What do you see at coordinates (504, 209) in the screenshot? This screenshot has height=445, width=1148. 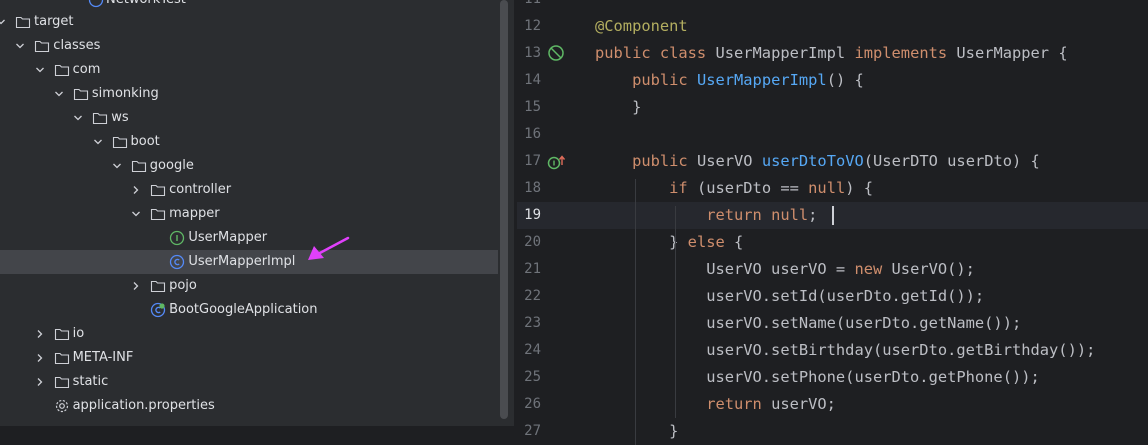 I see `project-scrollbar` at bounding box center [504, 209].